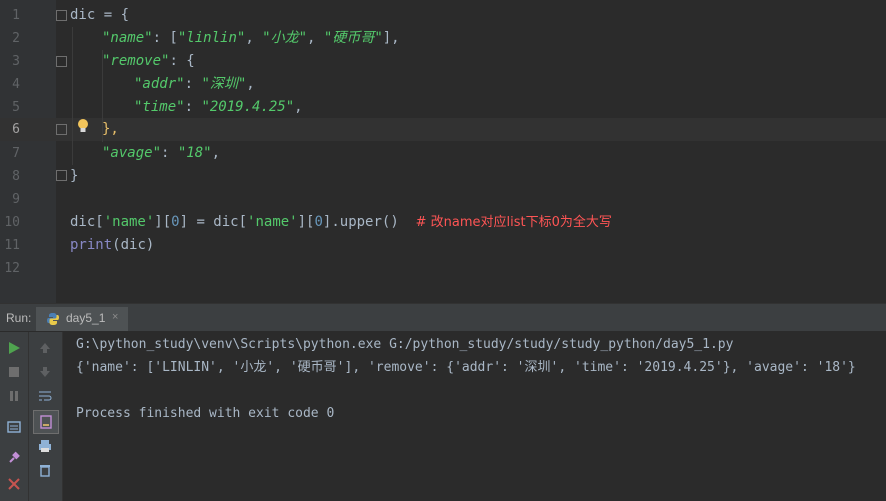  I want to click on code-text: "time": "2019.4.25",, so click(218, 107).